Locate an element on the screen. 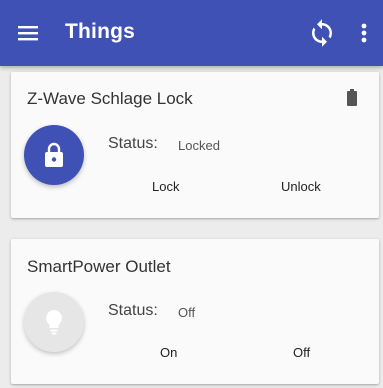 The width and height of the screenshot is (383, 388). on-button: On is located at coordinates (168, 352).